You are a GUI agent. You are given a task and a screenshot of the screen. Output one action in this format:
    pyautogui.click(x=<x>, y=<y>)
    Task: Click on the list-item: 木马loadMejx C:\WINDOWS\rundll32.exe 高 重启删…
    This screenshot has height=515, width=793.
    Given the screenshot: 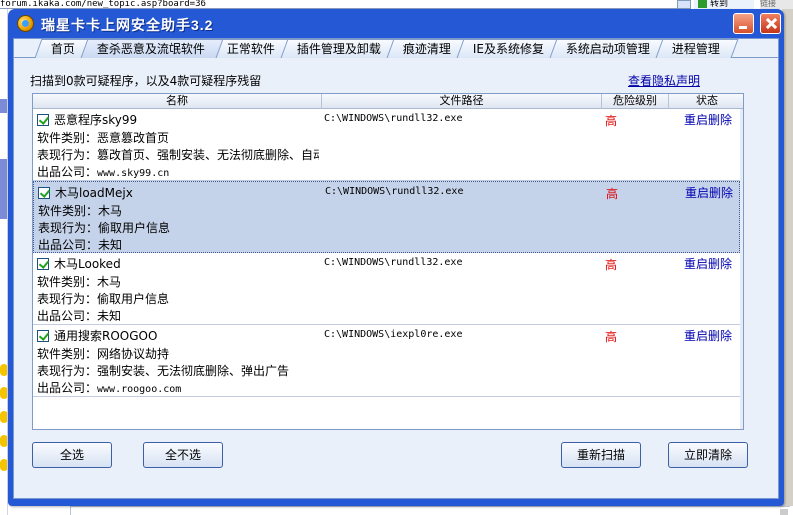 What is the action you would take?
    pyautogui.click(x=386, y=217)
    